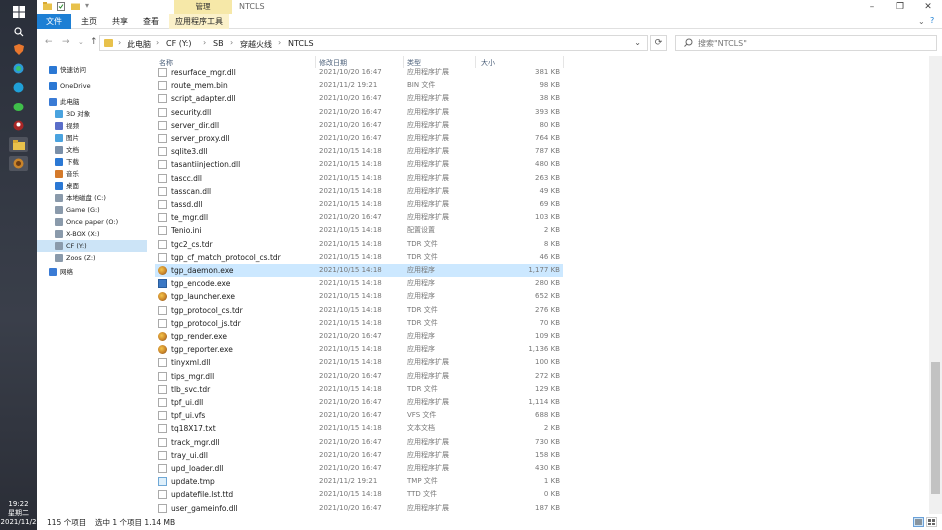 This screenshot has height=530, width=942. I want to click on nav-item: 快速访问, so click(92, 70).